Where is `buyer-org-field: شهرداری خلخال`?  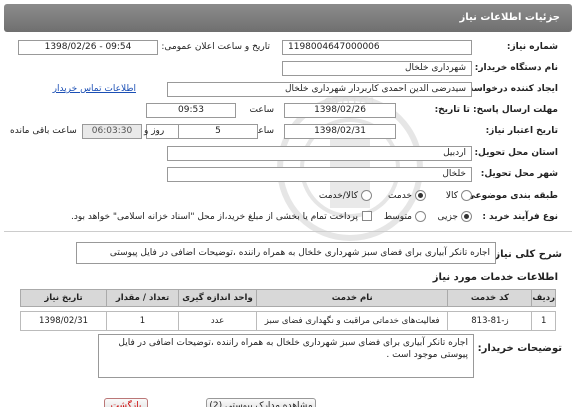 buyer-org-field: شهرداری خلخال is located at coordinates (377, 68).